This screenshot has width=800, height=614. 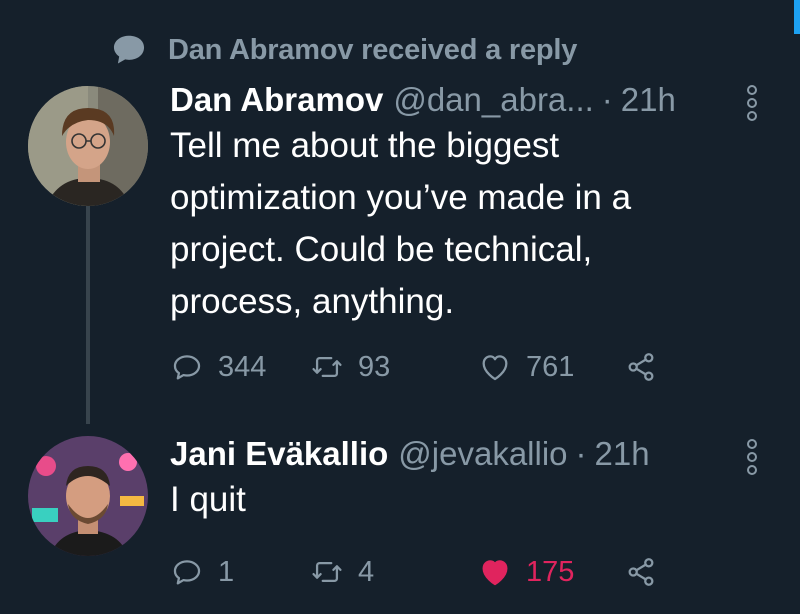 I want to click on reply-count: 1, so click(x=226, y=571).